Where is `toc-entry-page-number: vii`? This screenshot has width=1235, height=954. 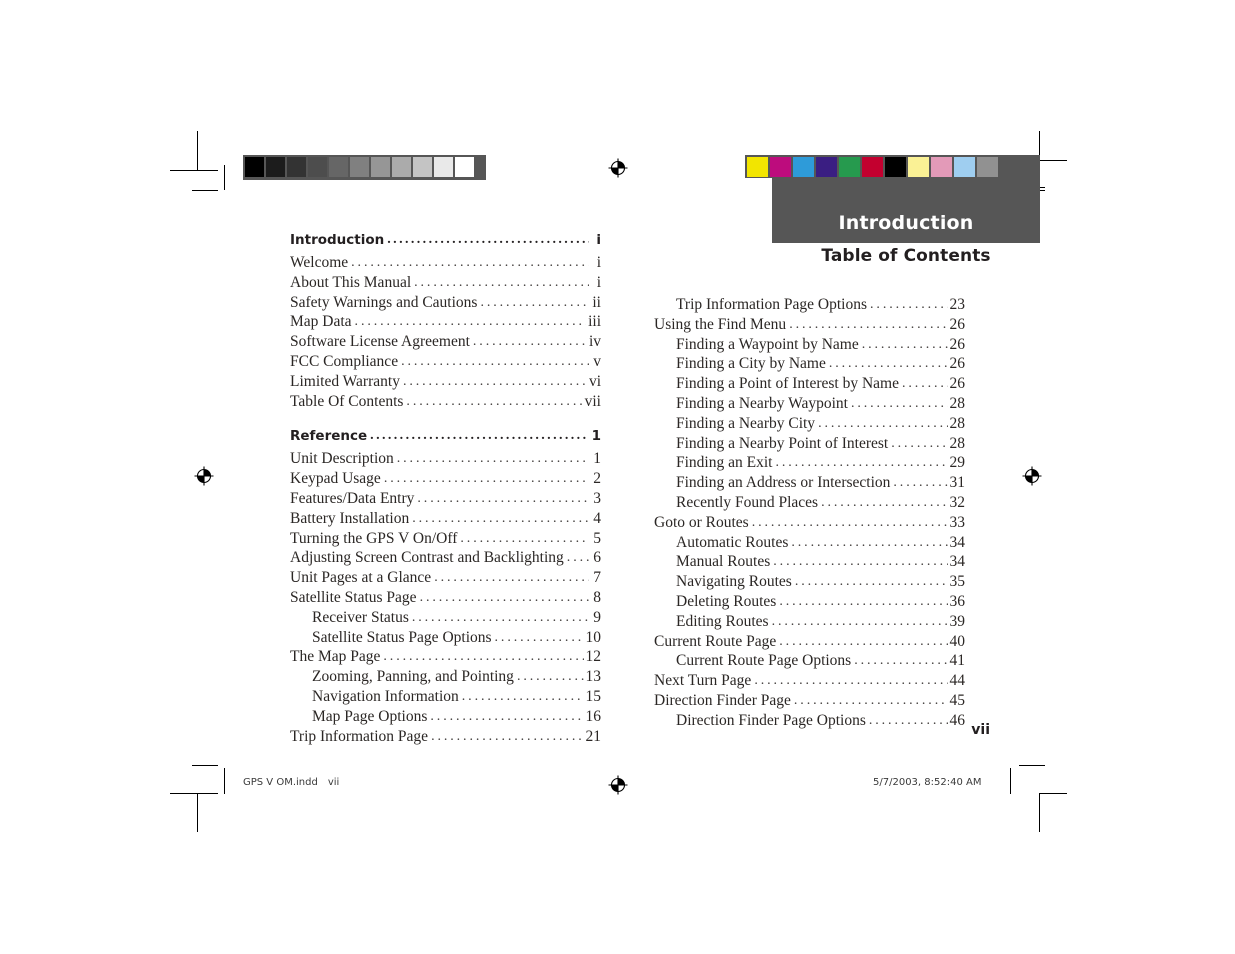 toc-entry-page-number: vii is located at coordinates (592, 401).